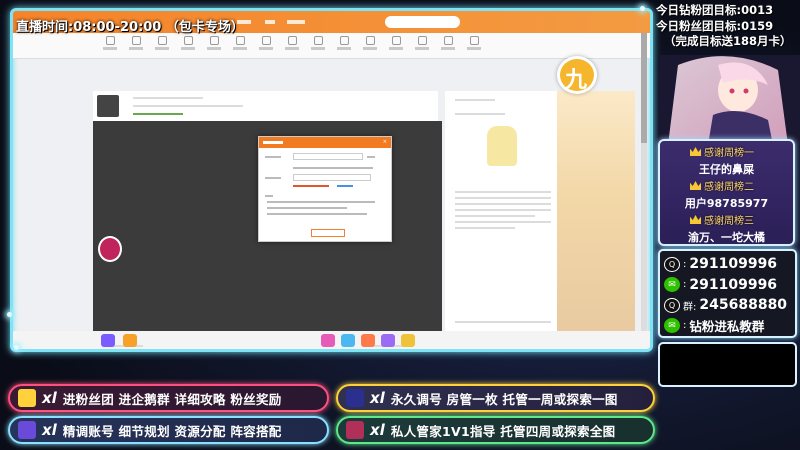 The image size is (800, 450). Describe the element at coordinates (325, 142) in the screenshot. I see `dialog-header: ×` at that location.